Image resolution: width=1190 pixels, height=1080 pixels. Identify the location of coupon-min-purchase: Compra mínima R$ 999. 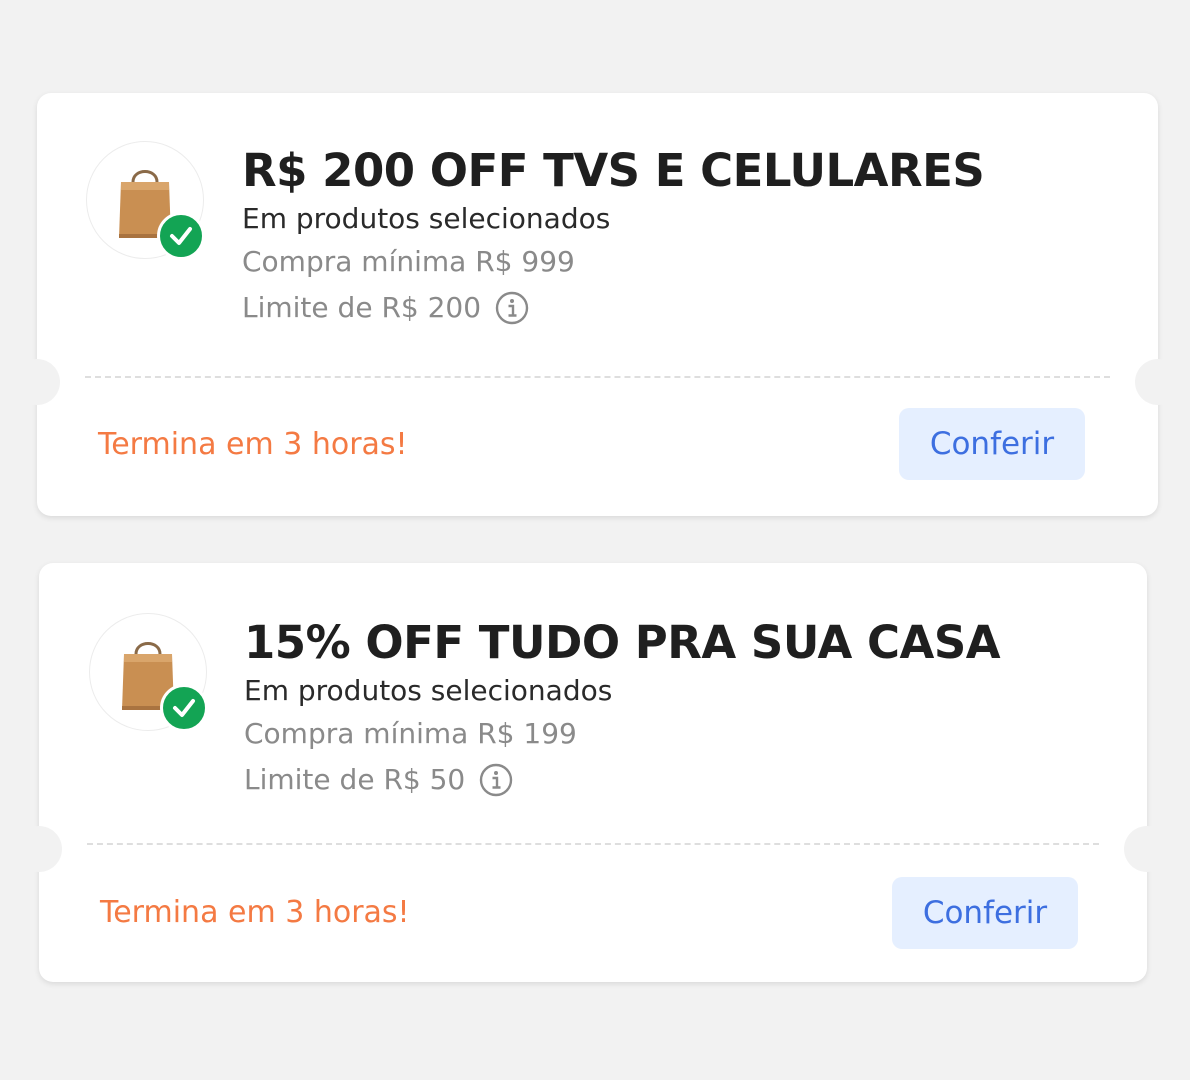
(408, 261).